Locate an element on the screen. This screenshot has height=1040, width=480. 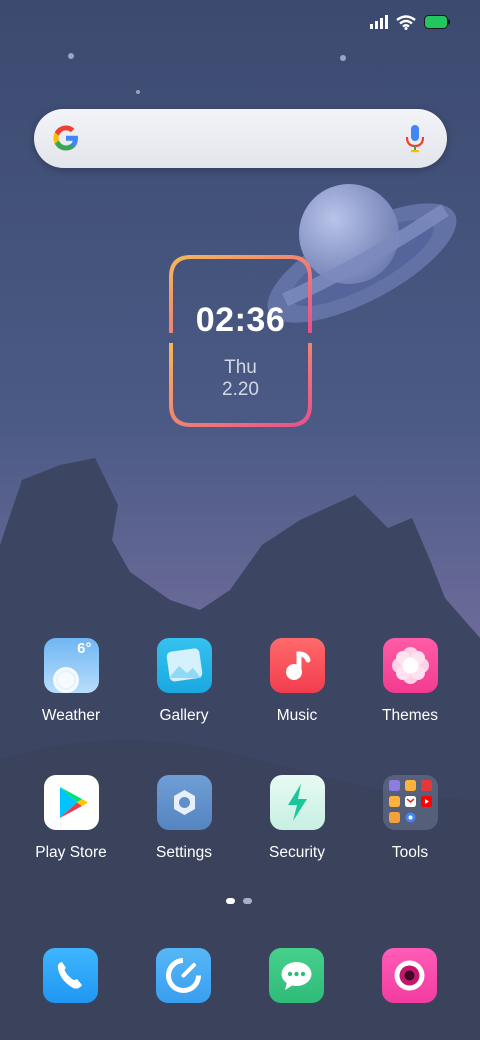
app-themes: Themes is located at coordinates (410, 681).